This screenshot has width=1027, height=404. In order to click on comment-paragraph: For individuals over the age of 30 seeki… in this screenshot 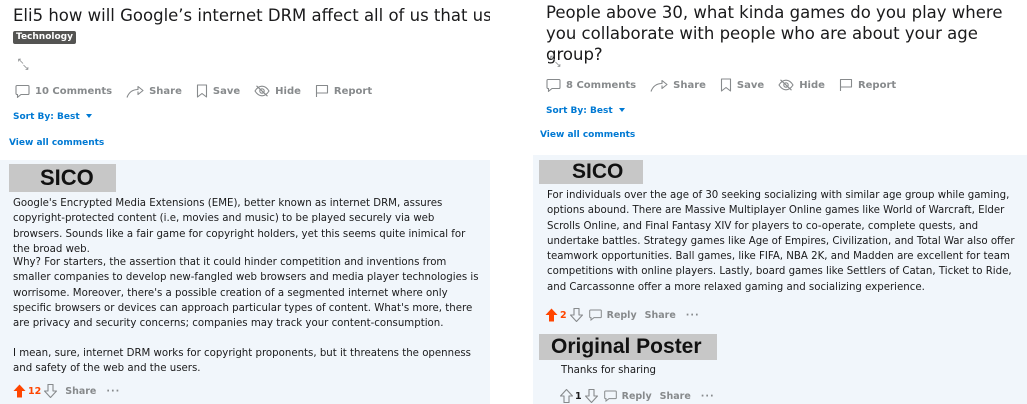, I will do `click(781, 241)`.